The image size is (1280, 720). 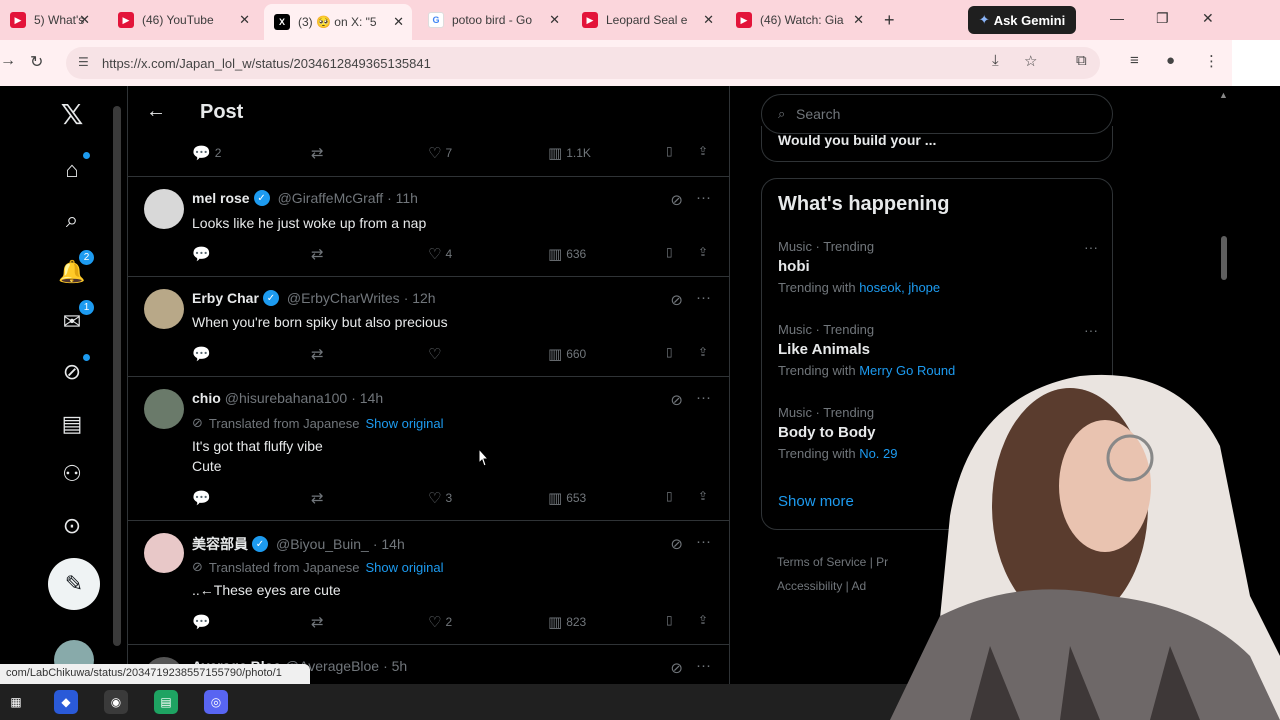 What do you see at coordinates (1022, 20) in the screenshot?
I see `ask-gemini-button: ✦ Ask Gemini` at bounding box center [1022, 20].